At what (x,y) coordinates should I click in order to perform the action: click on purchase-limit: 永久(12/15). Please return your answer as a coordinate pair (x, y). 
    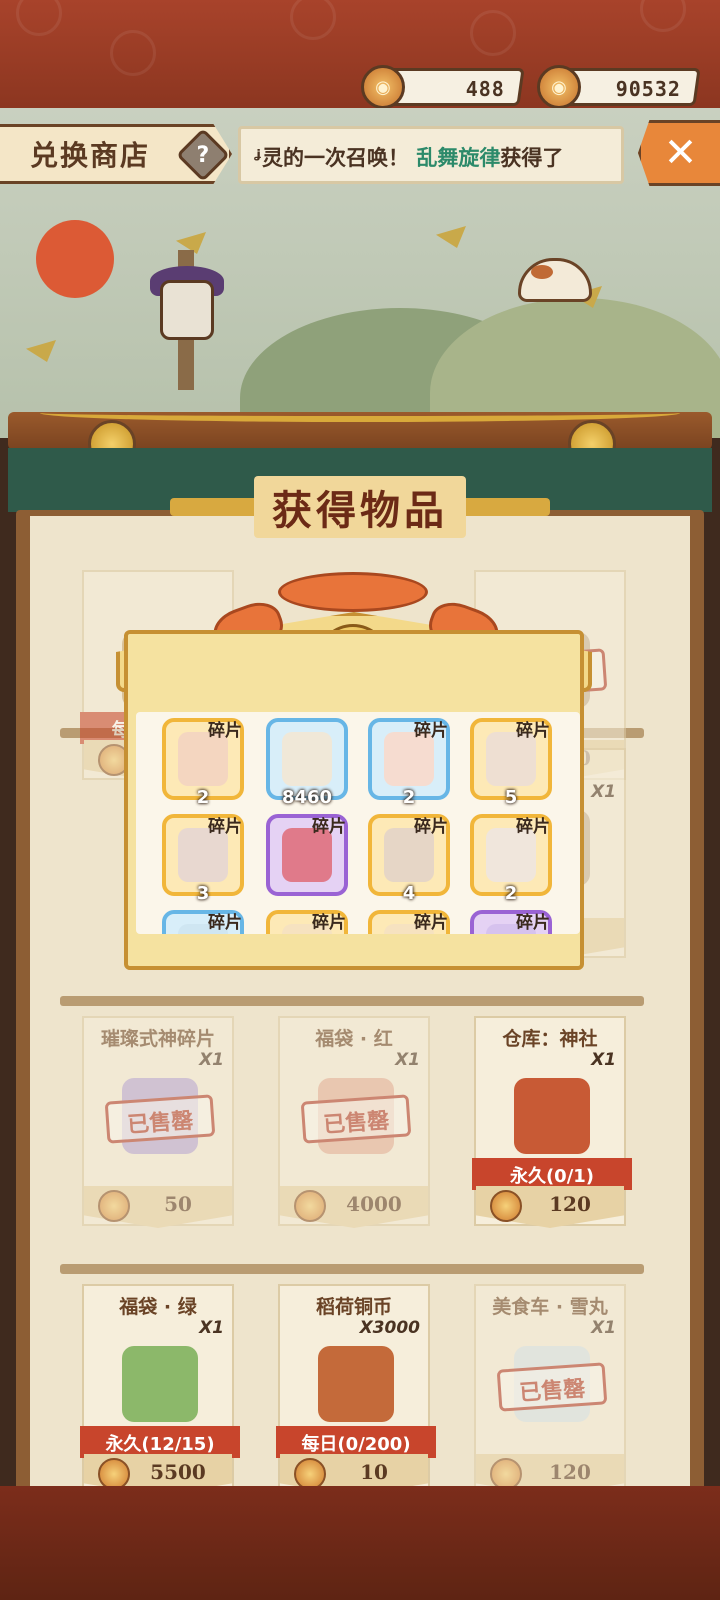
    Looking at the image, I should click on (160, 1442).